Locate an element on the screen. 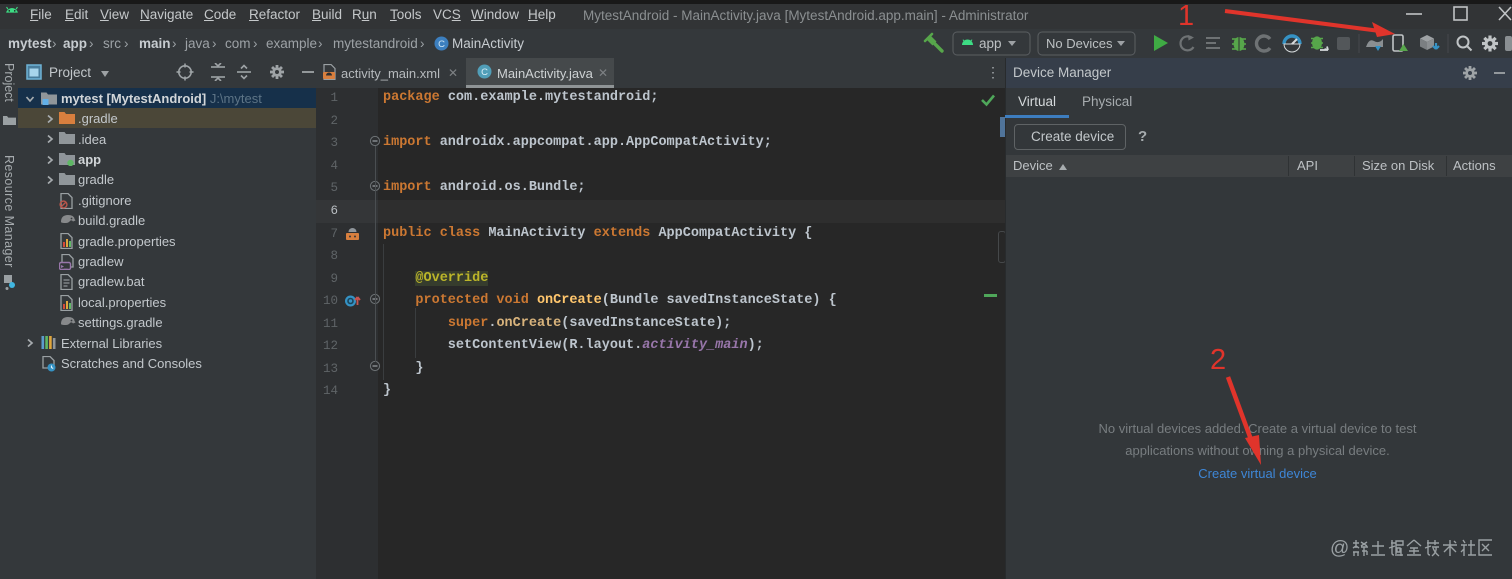 The image size is (1512, 579). svg-text: app is located at coordinates (990, 43).